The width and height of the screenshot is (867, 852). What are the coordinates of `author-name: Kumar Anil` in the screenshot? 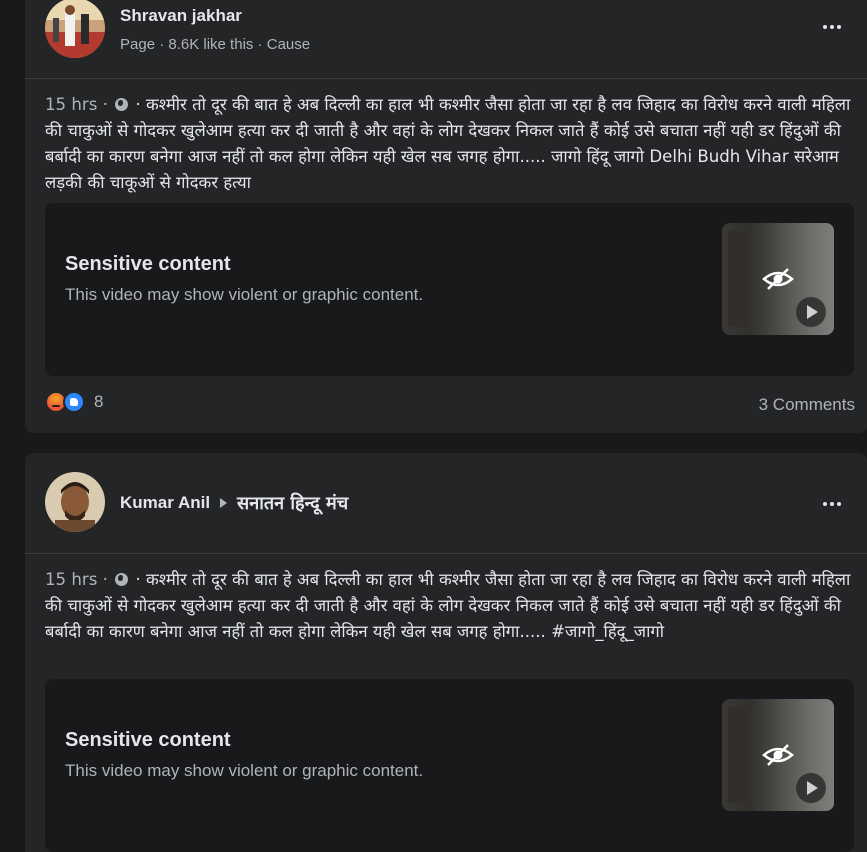 It's located at (165, 503).